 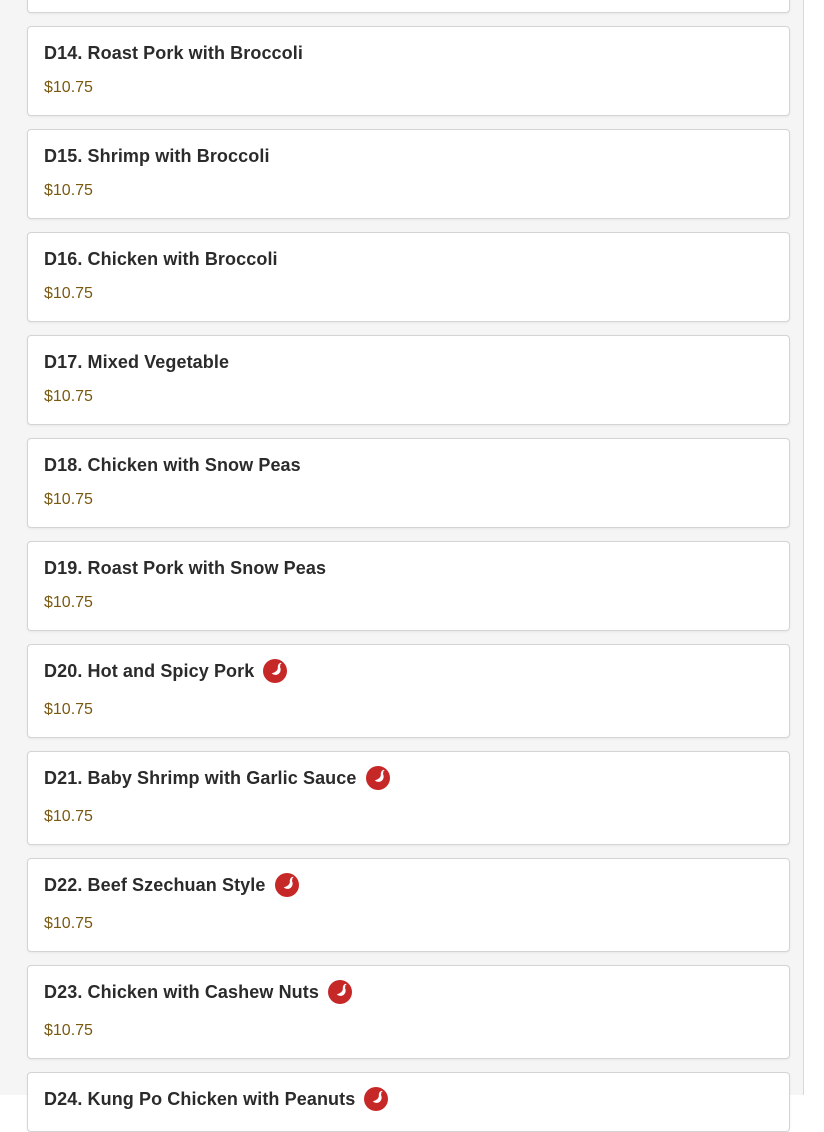 What do you see at coordinates (408, 277) in the screenshot?
I see `menu-item-card: D16. Chicken with Broccoli $10.75` at bounding box center [408, 277].